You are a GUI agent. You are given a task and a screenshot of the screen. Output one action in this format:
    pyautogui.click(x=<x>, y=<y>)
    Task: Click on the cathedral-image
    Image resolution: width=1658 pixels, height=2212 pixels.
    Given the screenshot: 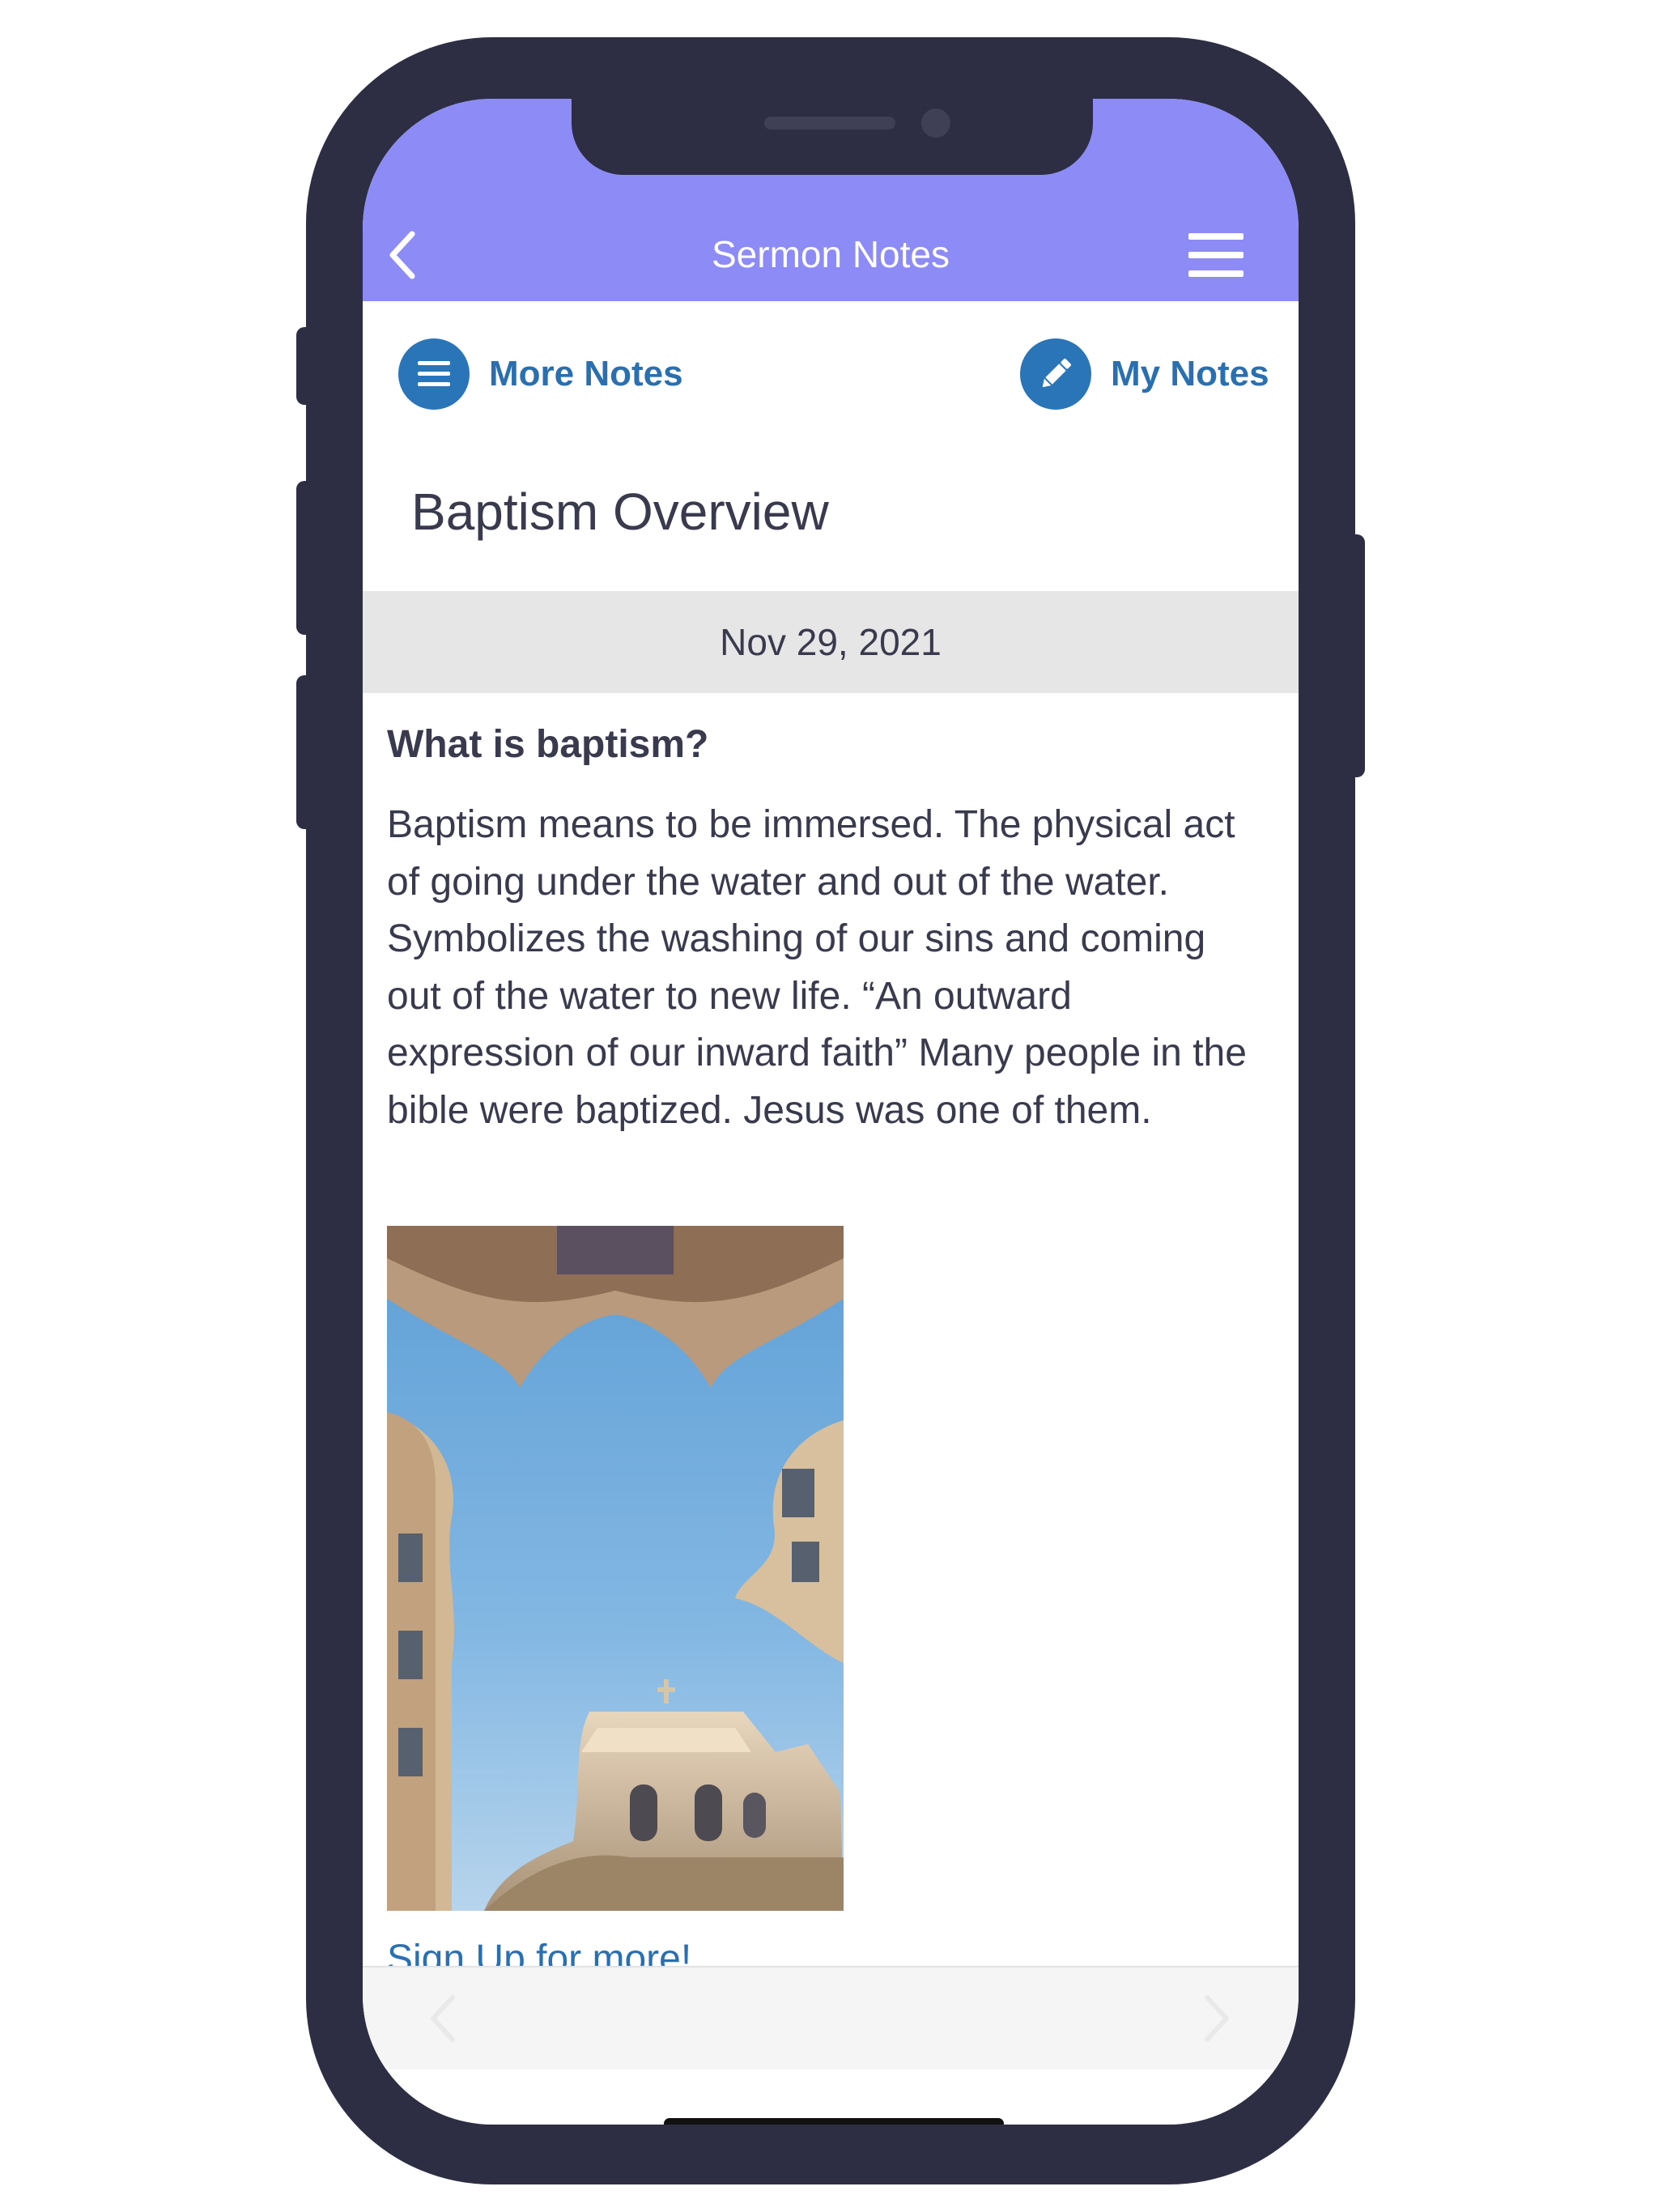 What is the action you would take?
    pyautogui.click(x=615, y=1569)
    